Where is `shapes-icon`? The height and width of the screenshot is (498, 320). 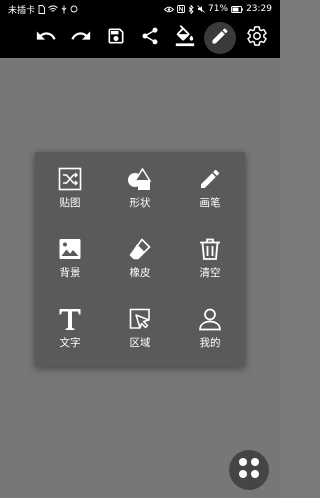 shapes-icon is located at coordinates (140, 179).